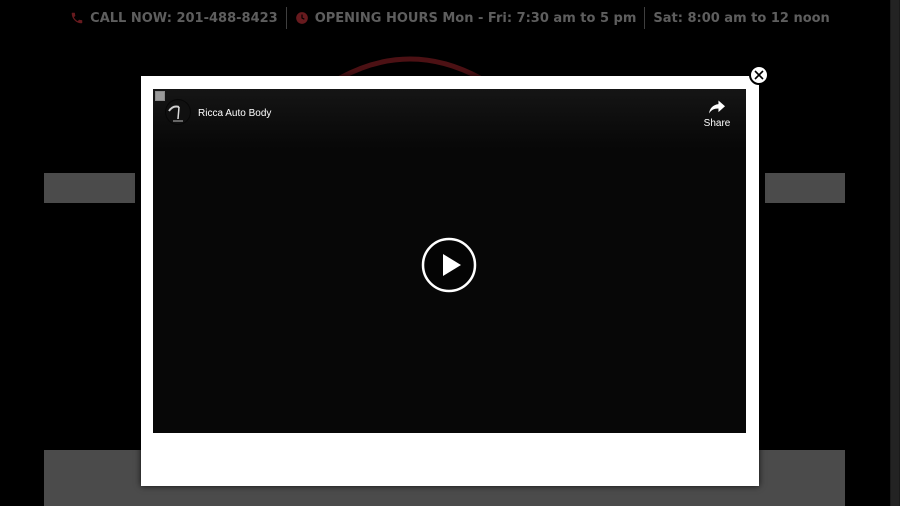  I want to click on broken-image-icon, so click(160, 96).